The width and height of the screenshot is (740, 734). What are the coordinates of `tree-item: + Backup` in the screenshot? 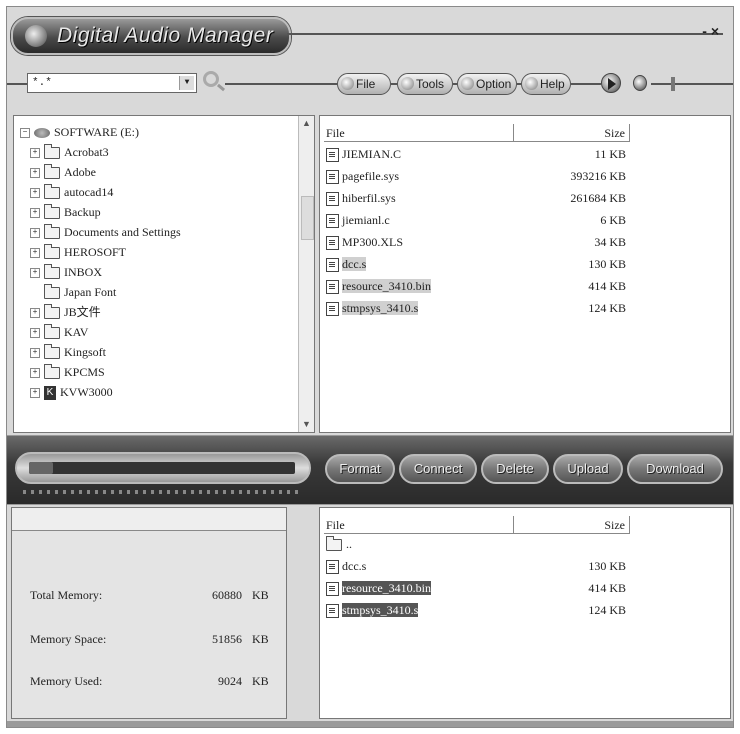 It's located at (65, 212).